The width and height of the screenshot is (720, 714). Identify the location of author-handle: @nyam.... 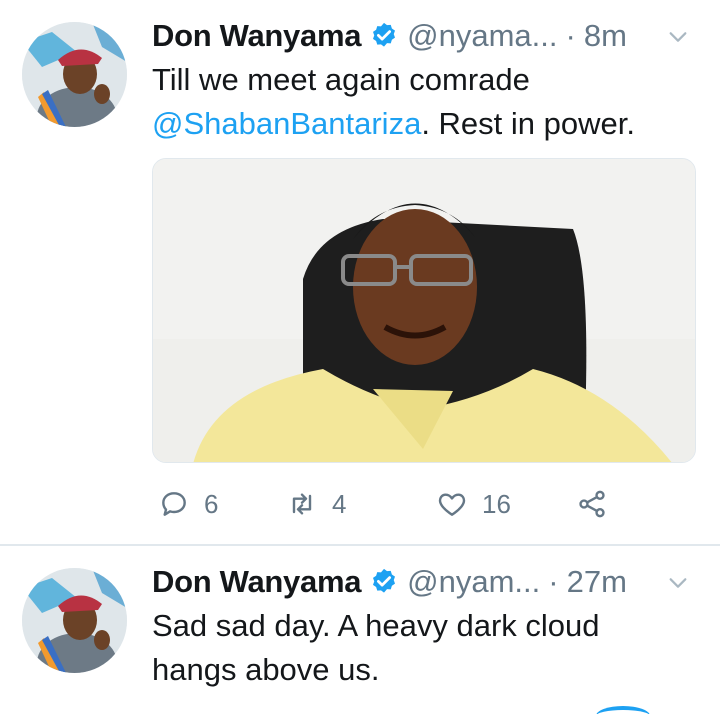
(473, 582).